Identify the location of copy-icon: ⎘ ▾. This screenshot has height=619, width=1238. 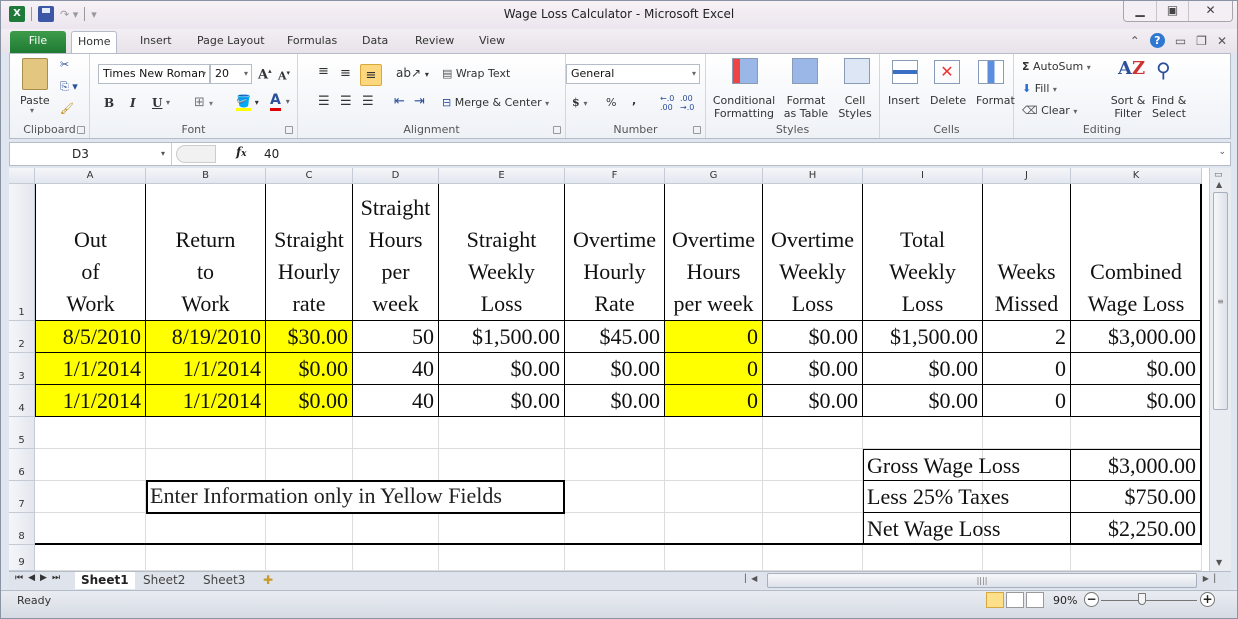
(69, 87).